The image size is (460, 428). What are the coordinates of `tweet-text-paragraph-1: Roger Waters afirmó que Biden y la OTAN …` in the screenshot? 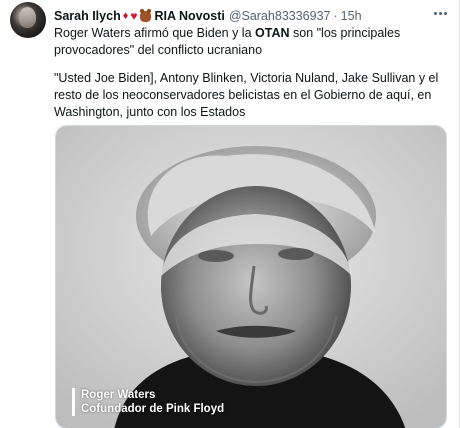 It's located at (254, 42).